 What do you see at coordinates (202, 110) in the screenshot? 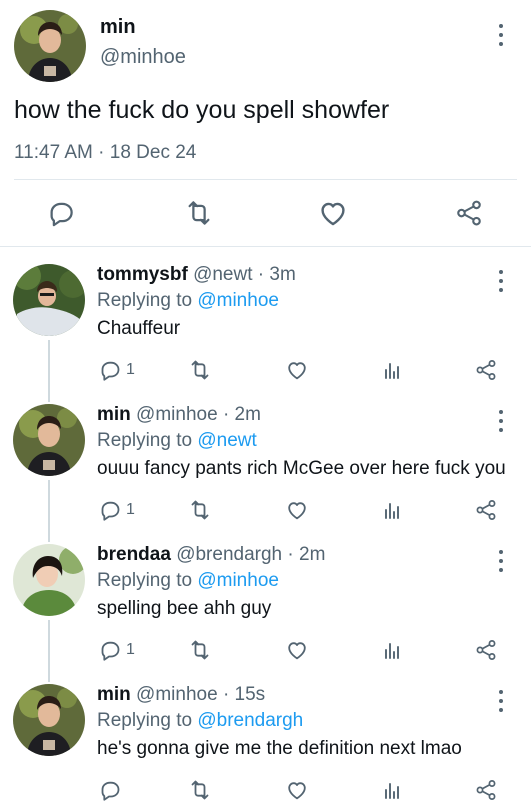
I see `tweet-text: how the fuck do you spell showfer` at bounding box center [202, 110].